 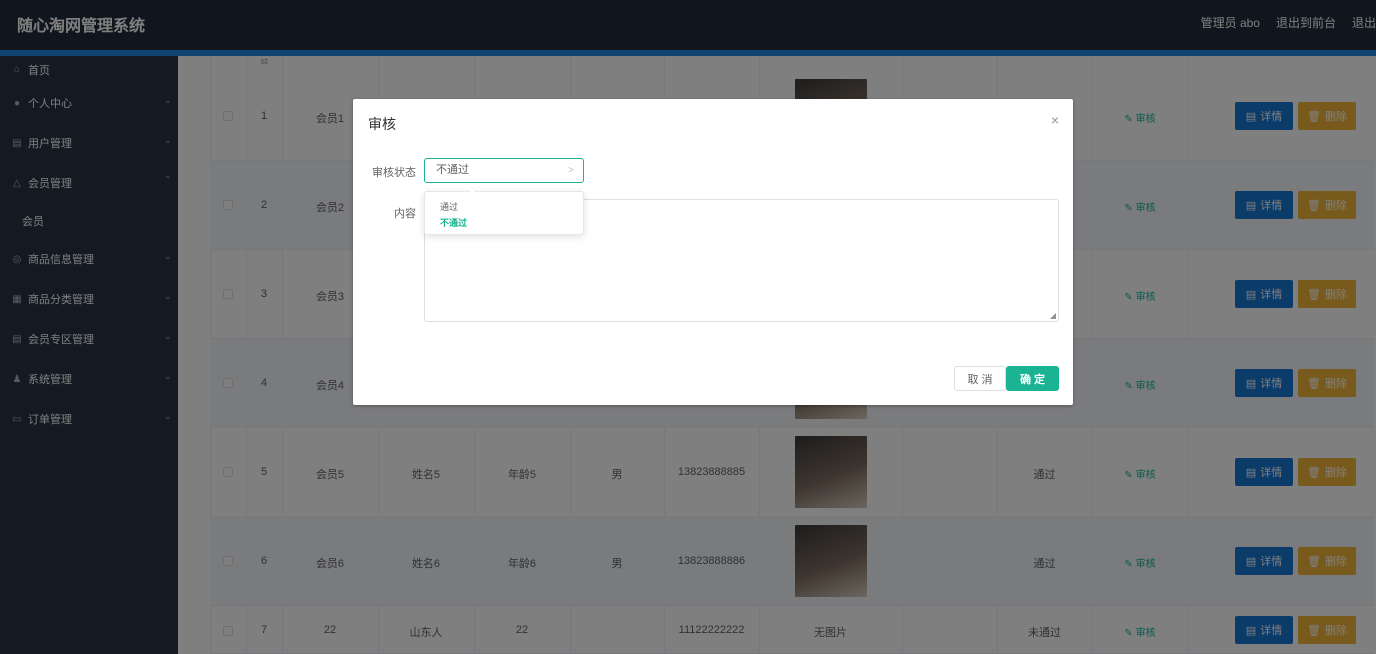 What do you see at coordinates (504, 170) in the screenshot?
I see `status-select: 不通过 >` at bounding box center [504, 170].